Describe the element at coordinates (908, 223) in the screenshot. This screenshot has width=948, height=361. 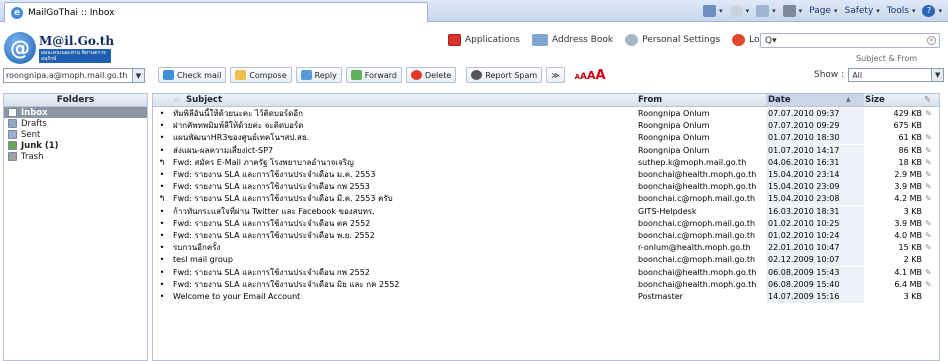
I see `size-cell: 3.9 MB` at that location.